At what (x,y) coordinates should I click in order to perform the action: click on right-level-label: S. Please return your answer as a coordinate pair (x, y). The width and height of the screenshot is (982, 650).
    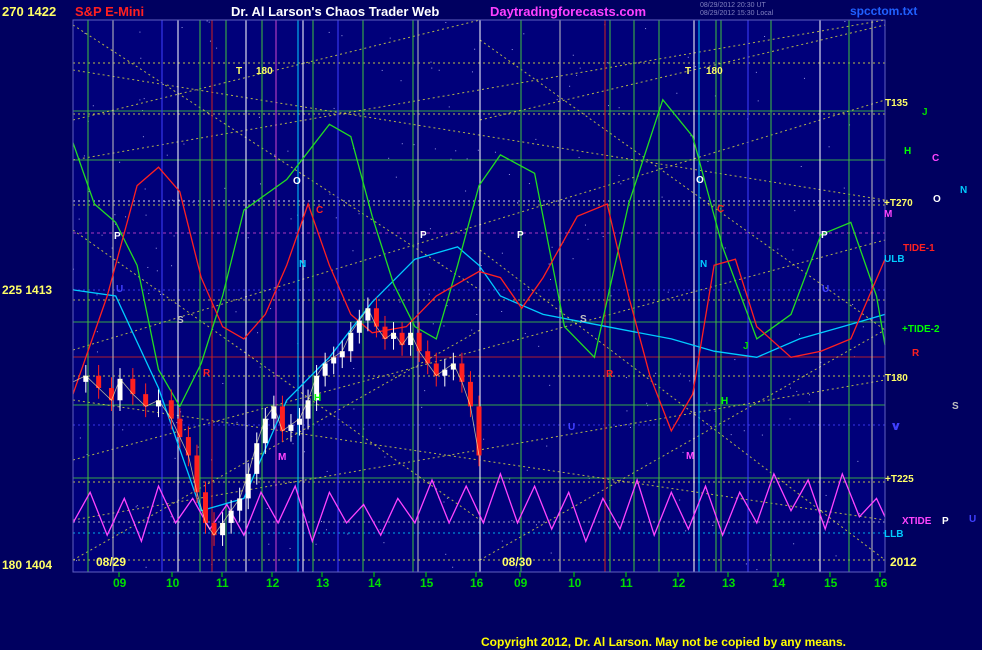
    Looking at the image, I should click on (955, 406).